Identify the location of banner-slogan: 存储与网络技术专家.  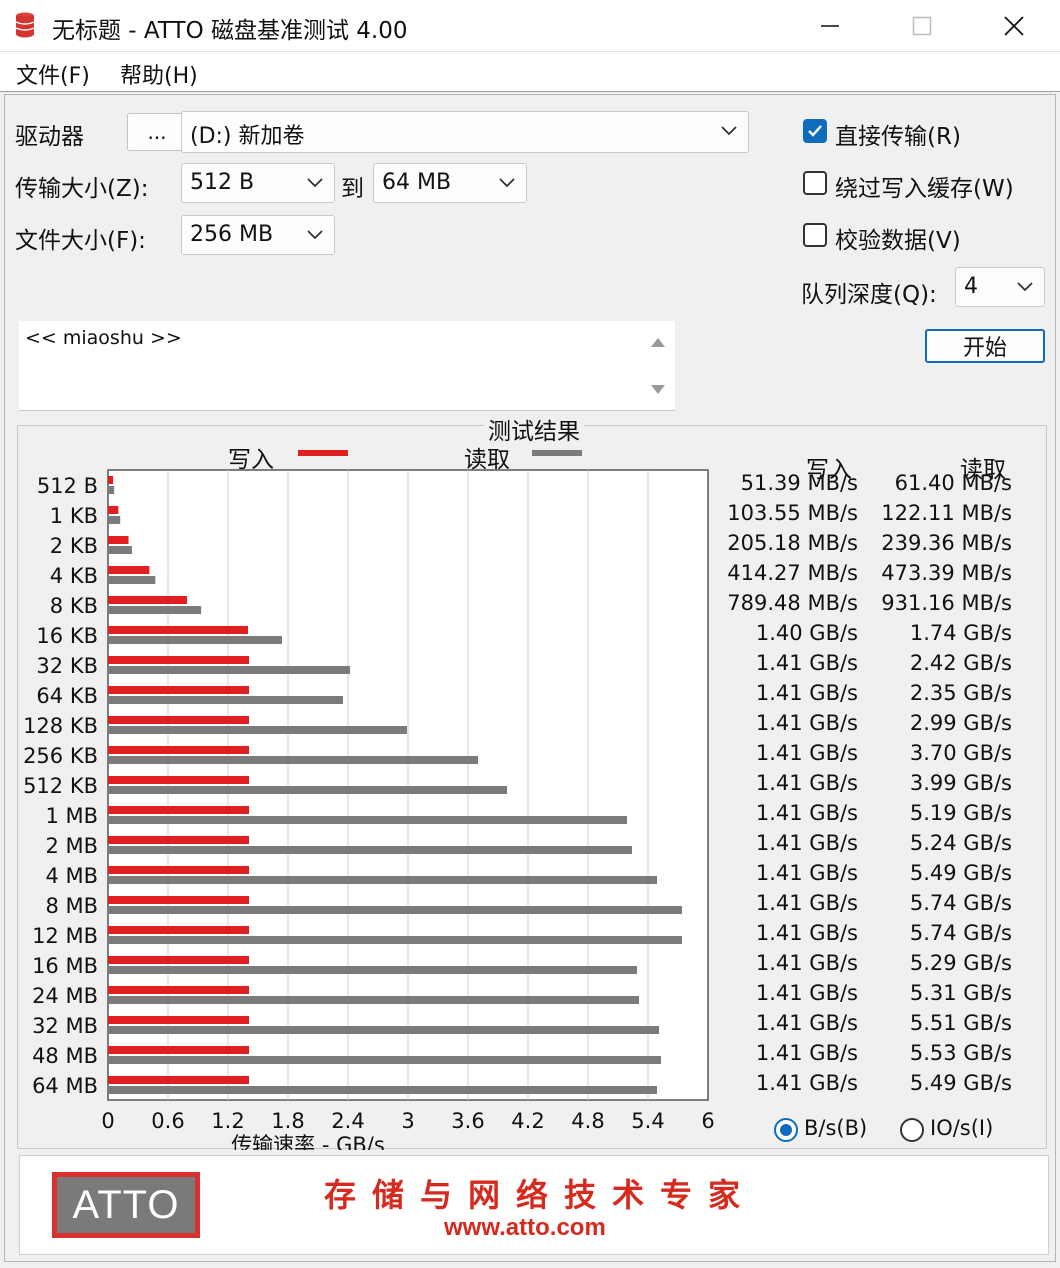
(540, 1195).